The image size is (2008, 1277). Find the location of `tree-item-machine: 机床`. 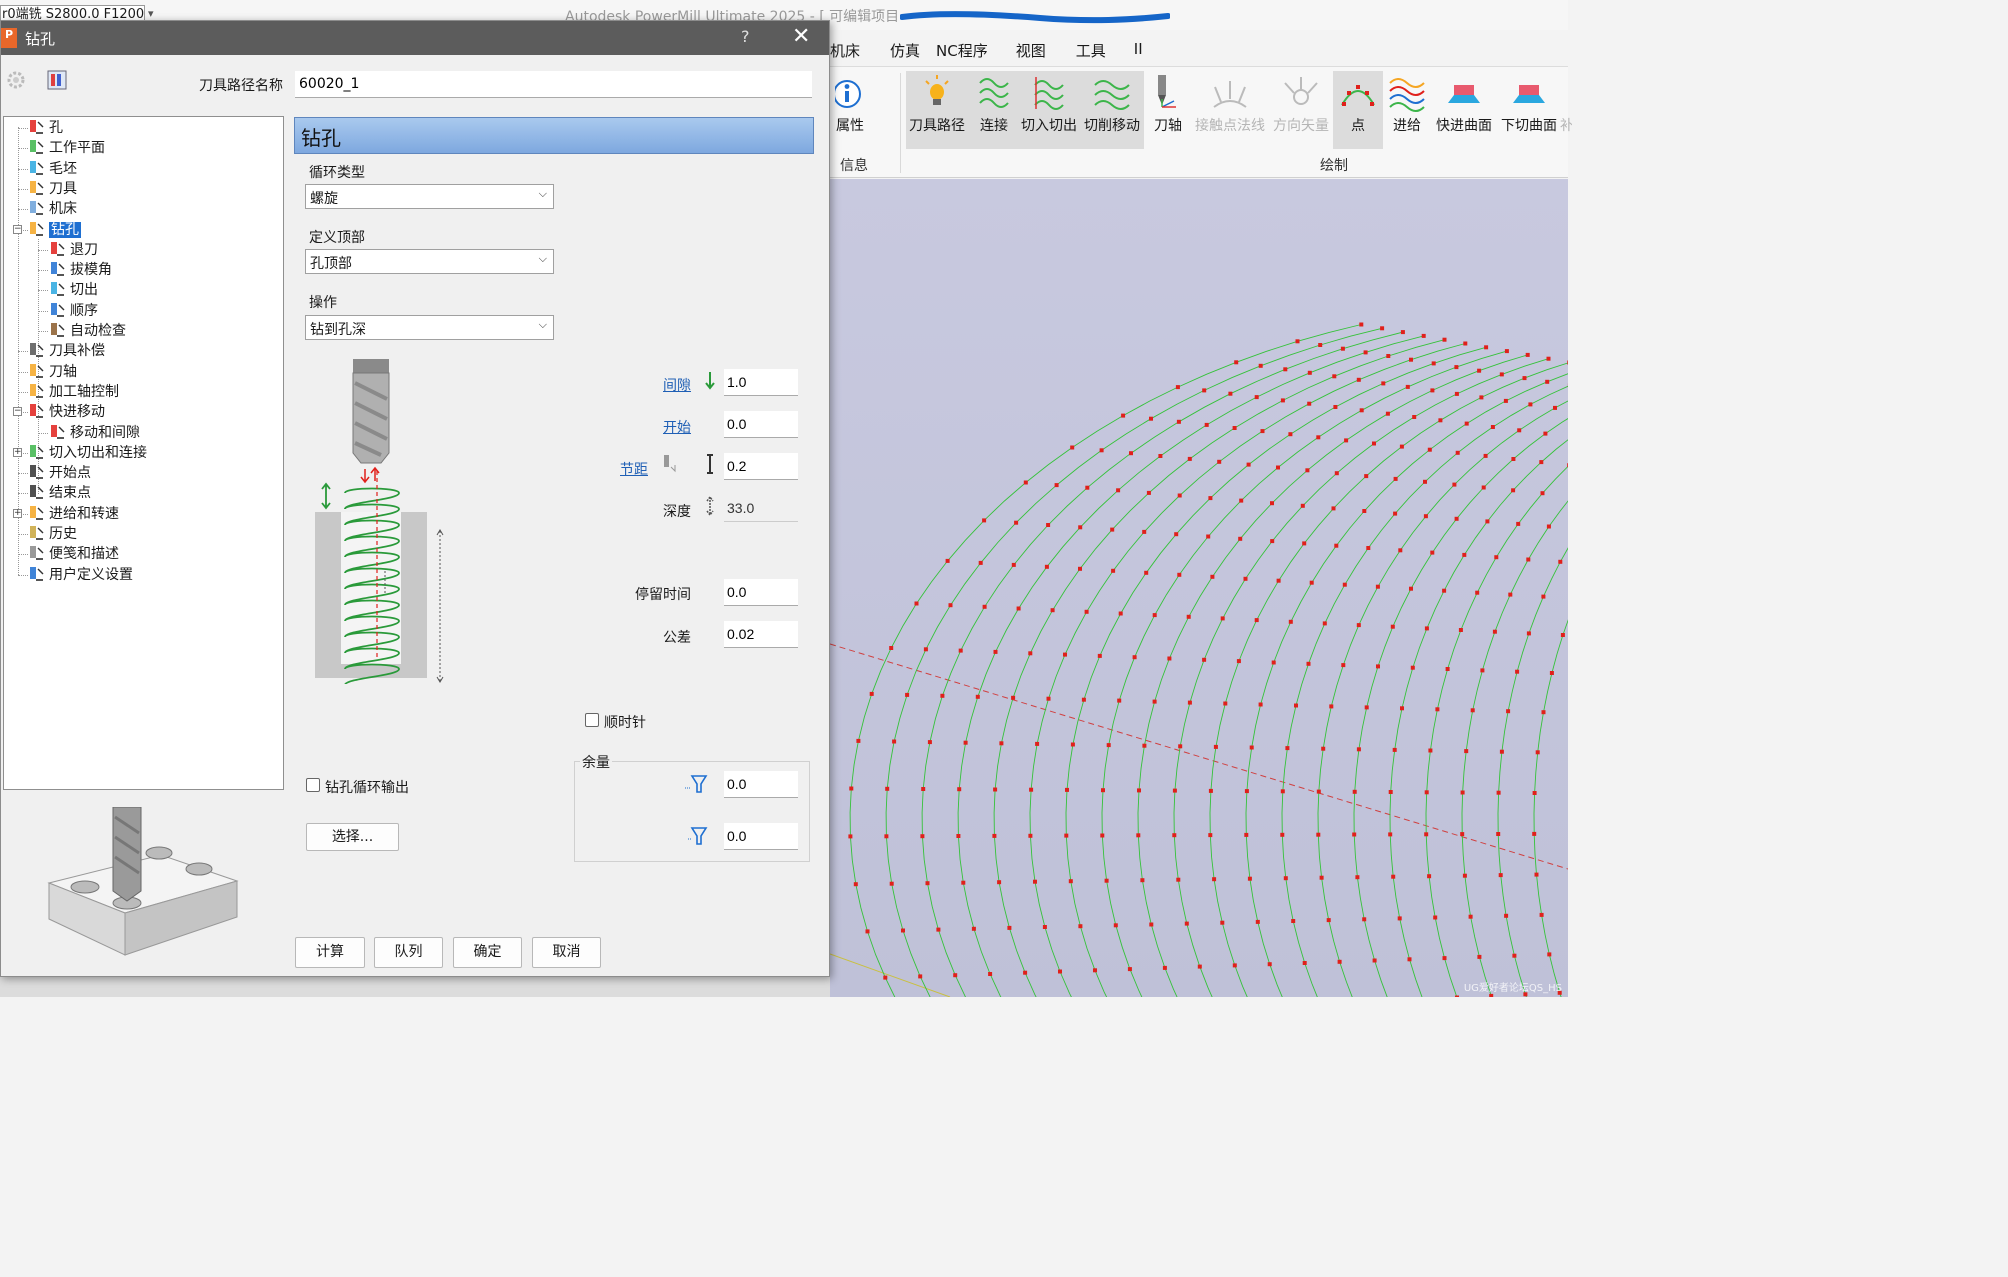

tree-item-machine: 机床 is located at coordinates (52, 209).